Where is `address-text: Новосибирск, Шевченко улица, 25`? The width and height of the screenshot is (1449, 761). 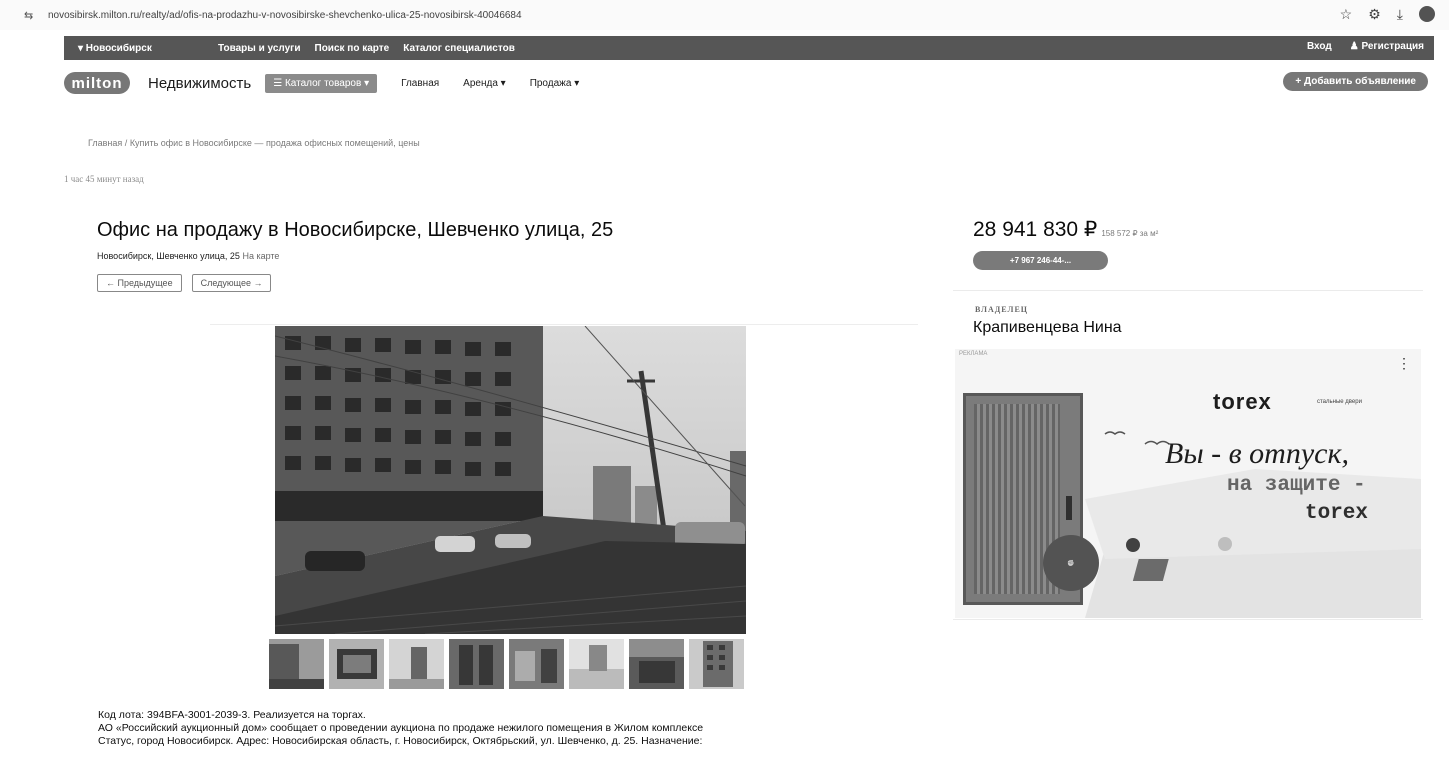
address-text: Новосибирск, Шевченко улица, 25 is located at coordinates (168, 256).